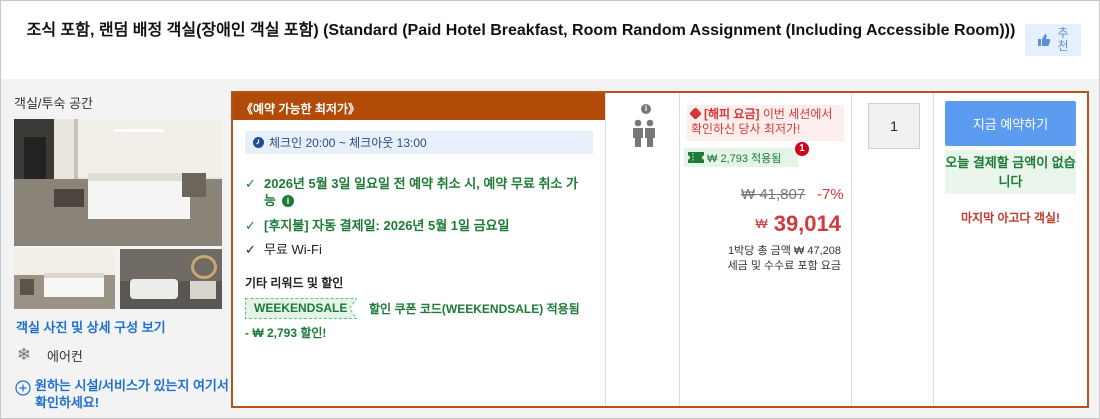  Describe the element at coordinates (773, 194) in the screenshot. I see `original-price: ₩ 41,807` at that location.